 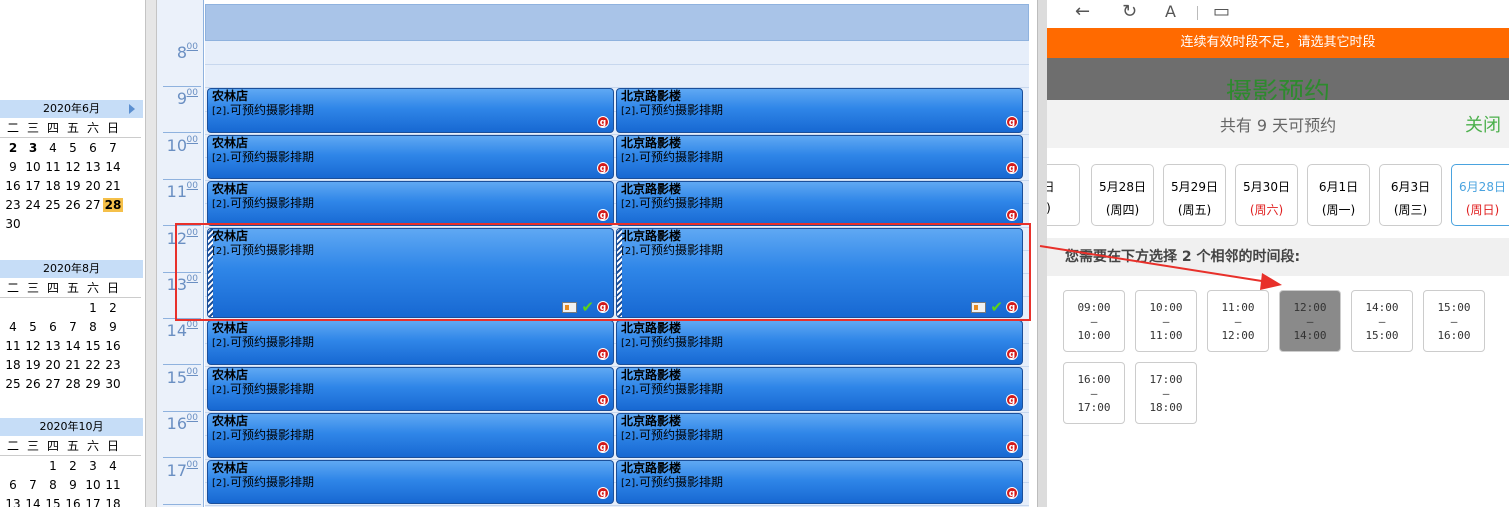 I want to click on time-slot-button: 15:00–16:00, so click(x=1454, y=321).